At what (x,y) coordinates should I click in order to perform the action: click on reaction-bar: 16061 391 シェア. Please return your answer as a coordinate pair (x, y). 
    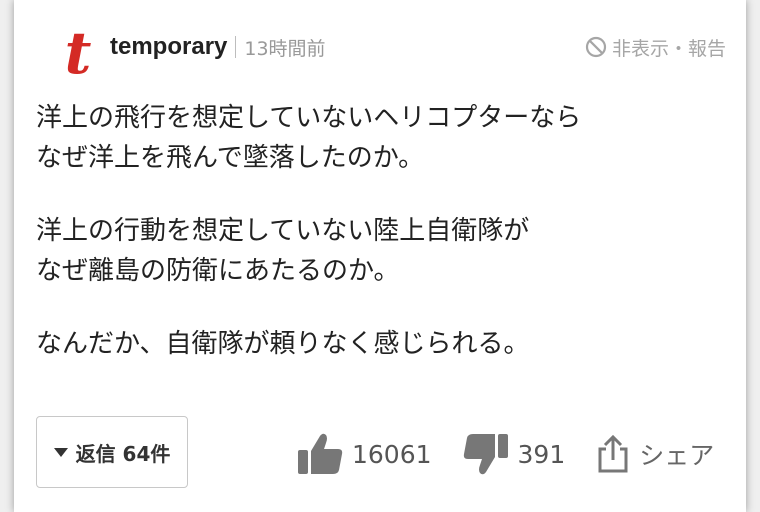
    Looking at the image, I should click on (505, 454).